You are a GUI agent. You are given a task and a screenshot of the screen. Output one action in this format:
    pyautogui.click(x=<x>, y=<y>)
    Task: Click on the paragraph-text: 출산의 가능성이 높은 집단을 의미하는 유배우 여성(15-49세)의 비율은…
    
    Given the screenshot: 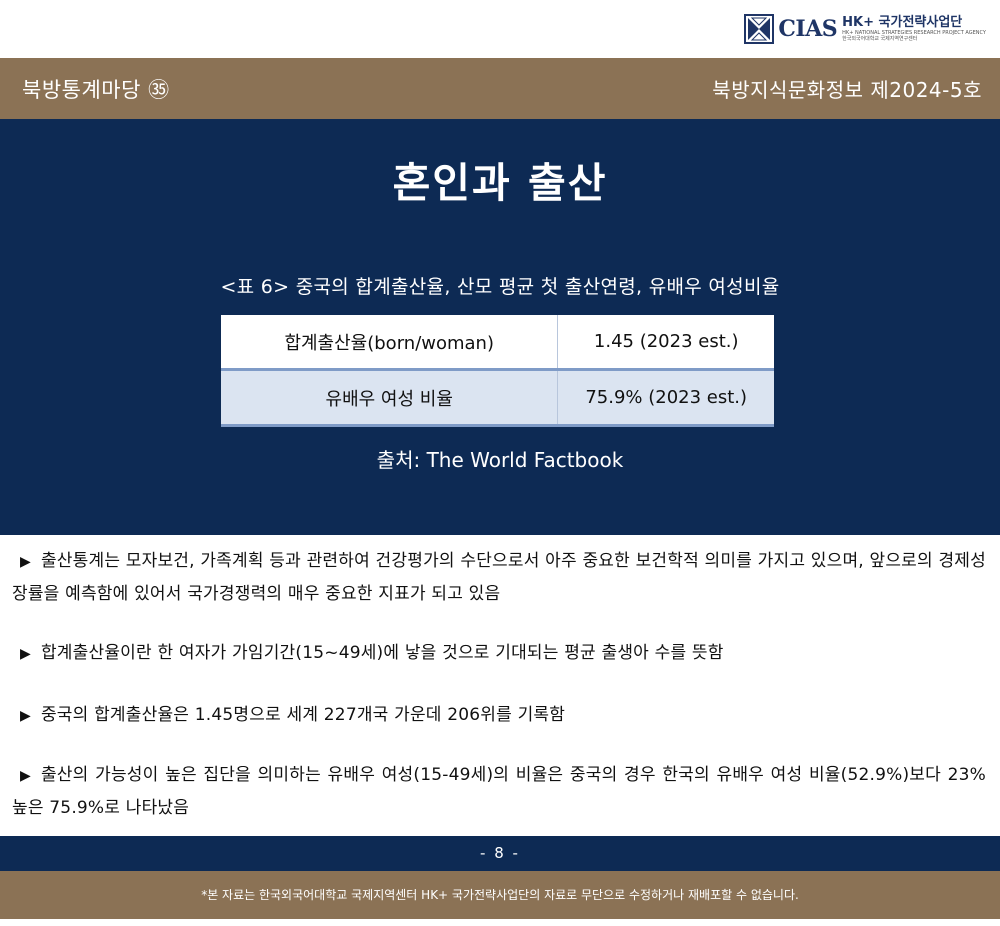 What is the action you would take?
    pyautogui.click(x=499, y=791)
    